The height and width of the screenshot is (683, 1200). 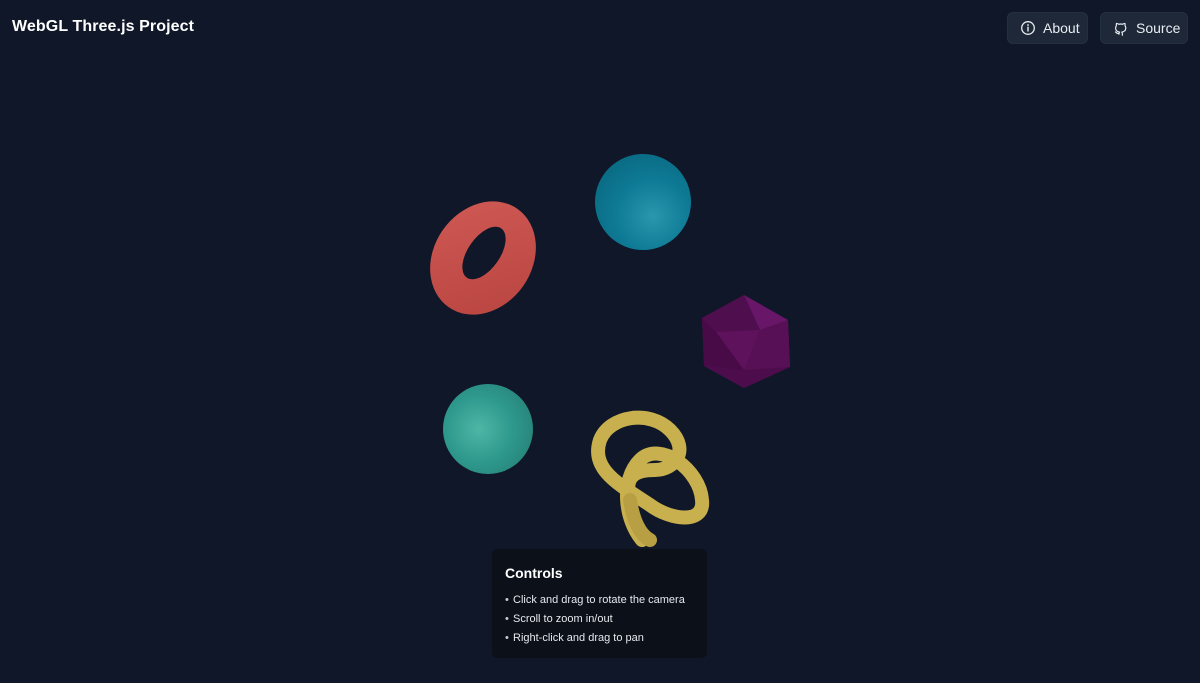 I want to click on controls-item: • Scroll to zoom in/out, so click(x=559, y=619).